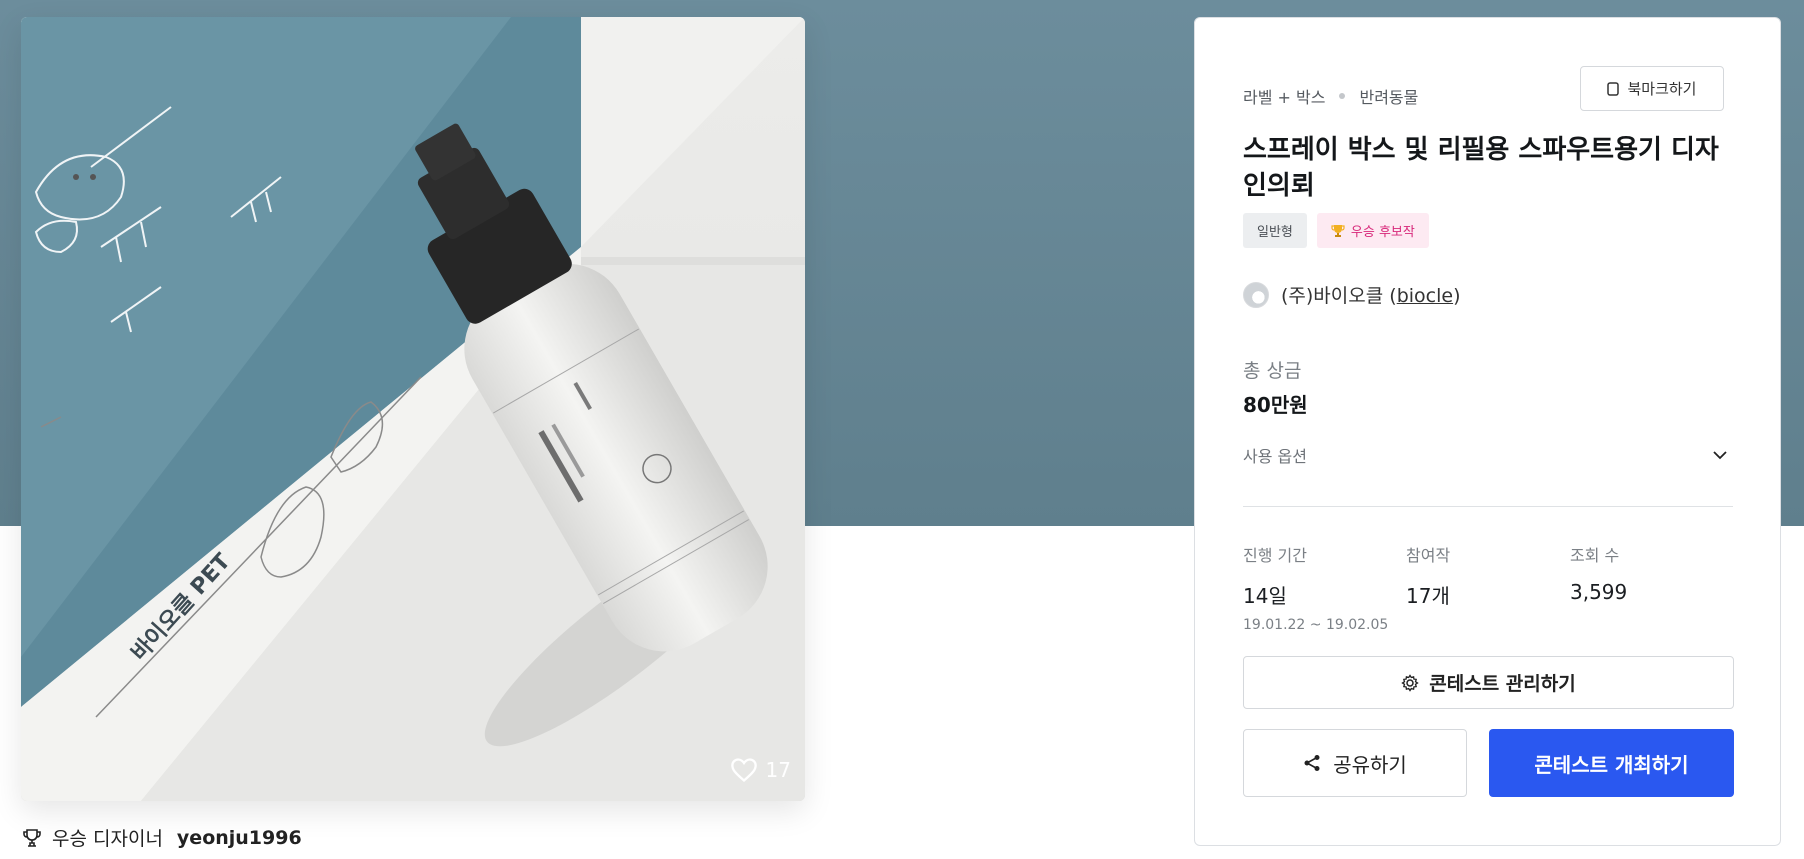 The width and height of the screenshot is (1804, 859). What do you see at coordinates (778, 770) in the screenshot?
I see `like-count: 17` at bounding box center [778, 770].